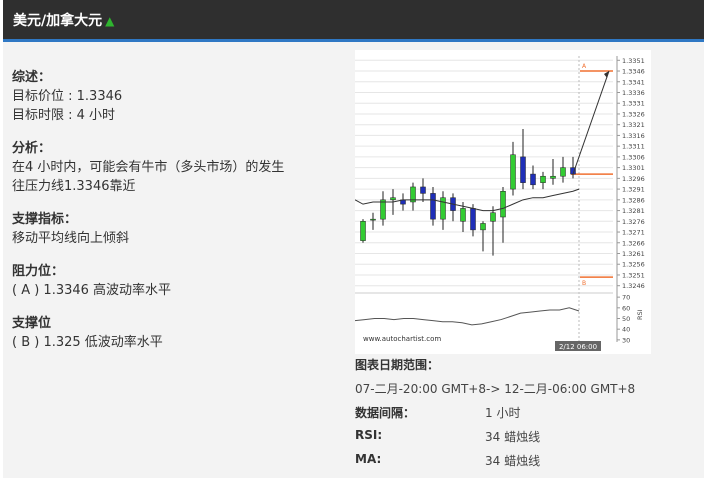 The width and height of the screenshot is (704, 478). Describe the element at coordinates (626, 330) in the screenshot. I see `rsi-tick-label: 40` at that location.